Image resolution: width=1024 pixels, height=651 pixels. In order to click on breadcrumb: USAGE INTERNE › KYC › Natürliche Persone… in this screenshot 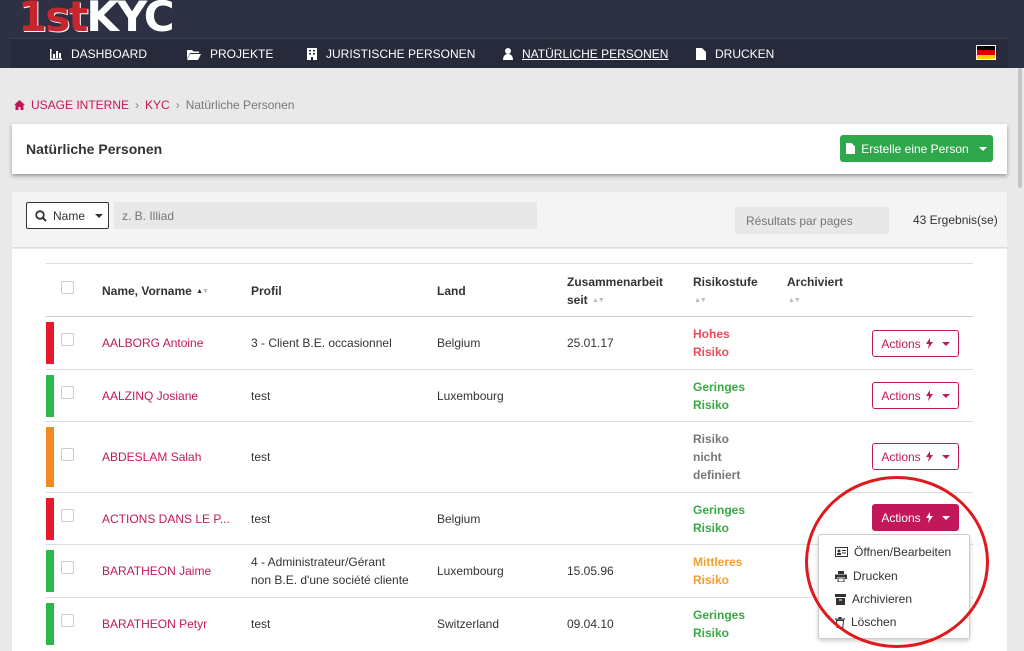, I will do `click(154, 105)`.